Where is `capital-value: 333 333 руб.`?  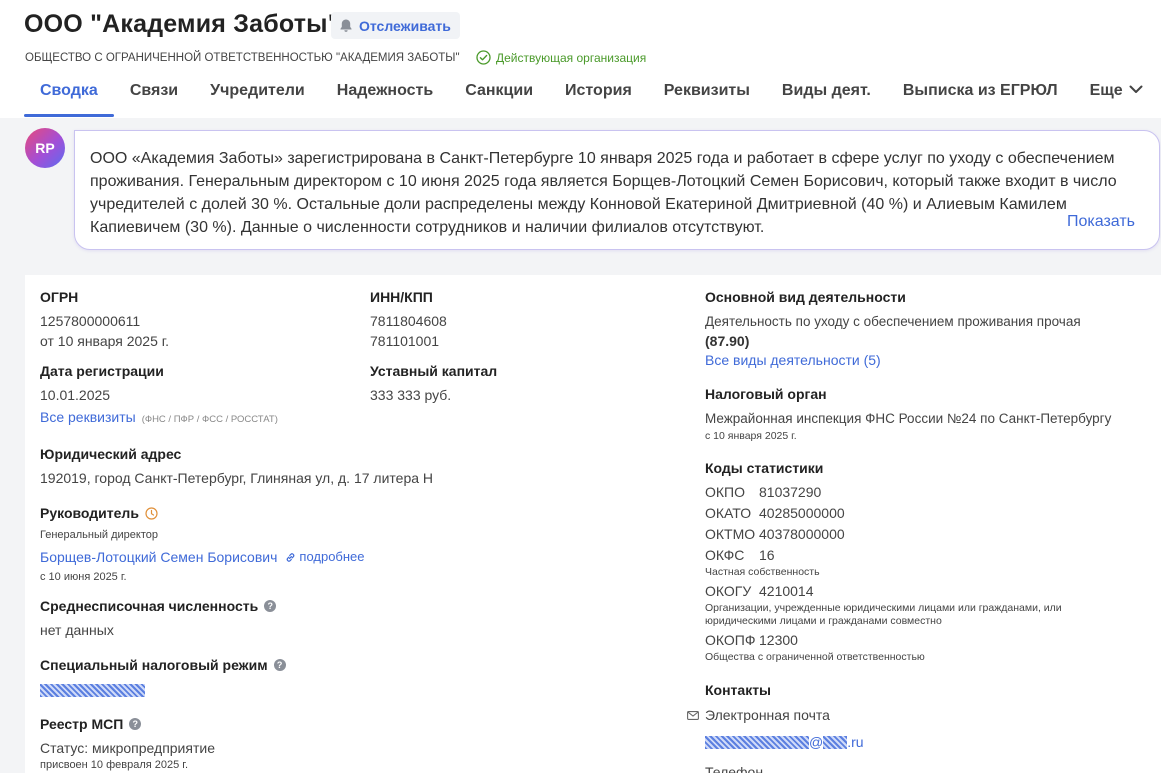
capital-value: 333 333 руб. is located at coordinates (411, 395).